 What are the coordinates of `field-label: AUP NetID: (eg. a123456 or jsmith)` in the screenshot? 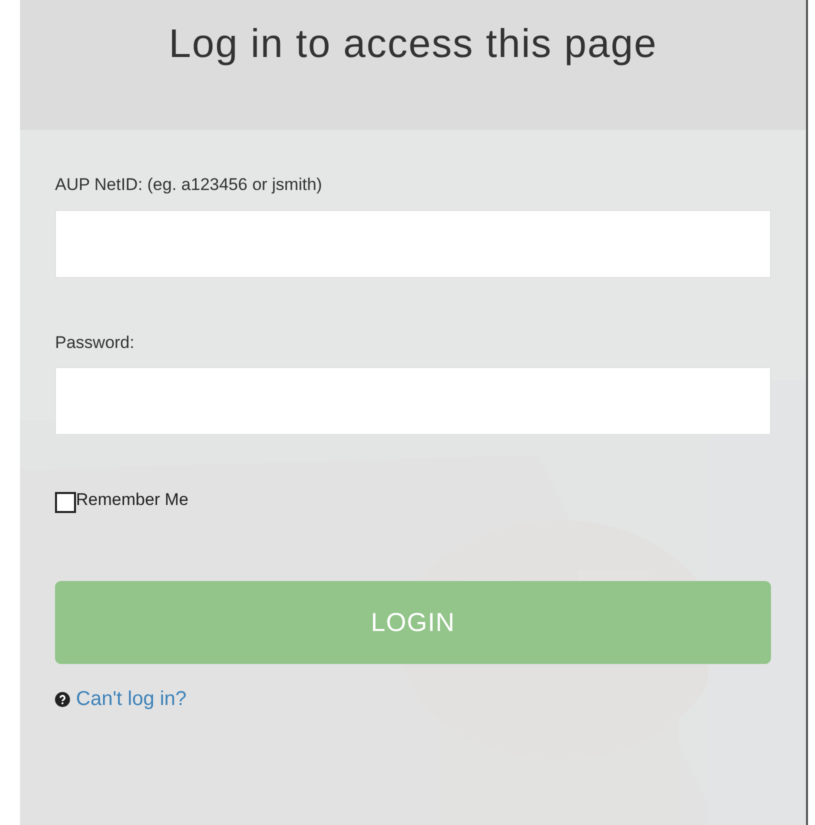 It's located at (189, 185).